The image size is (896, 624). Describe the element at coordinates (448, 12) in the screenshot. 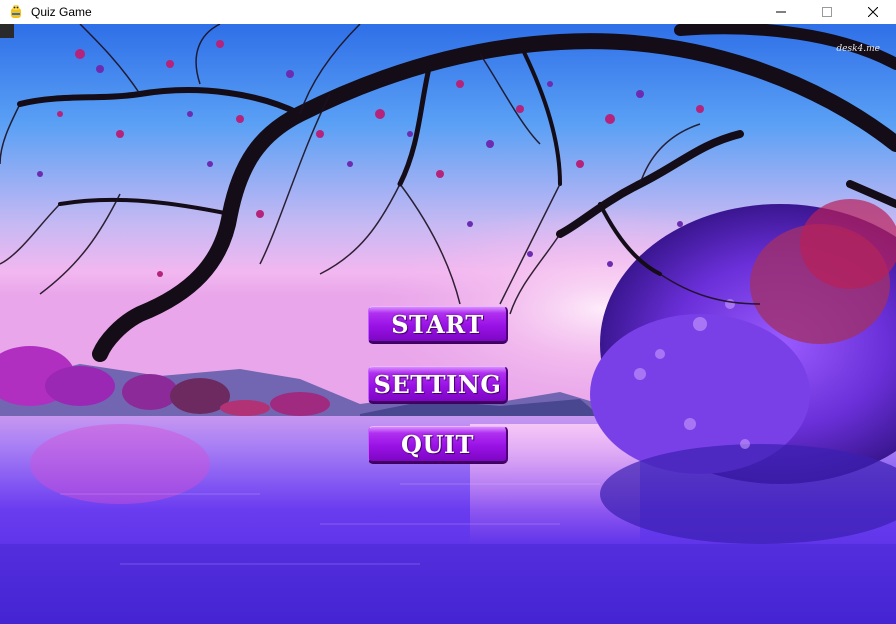

I see `title-bar: Quiz Game` at that location.